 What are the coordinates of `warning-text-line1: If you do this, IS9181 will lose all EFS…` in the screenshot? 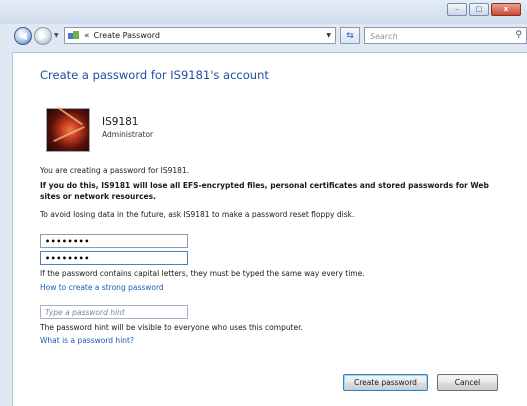 It's located at (264, 185).